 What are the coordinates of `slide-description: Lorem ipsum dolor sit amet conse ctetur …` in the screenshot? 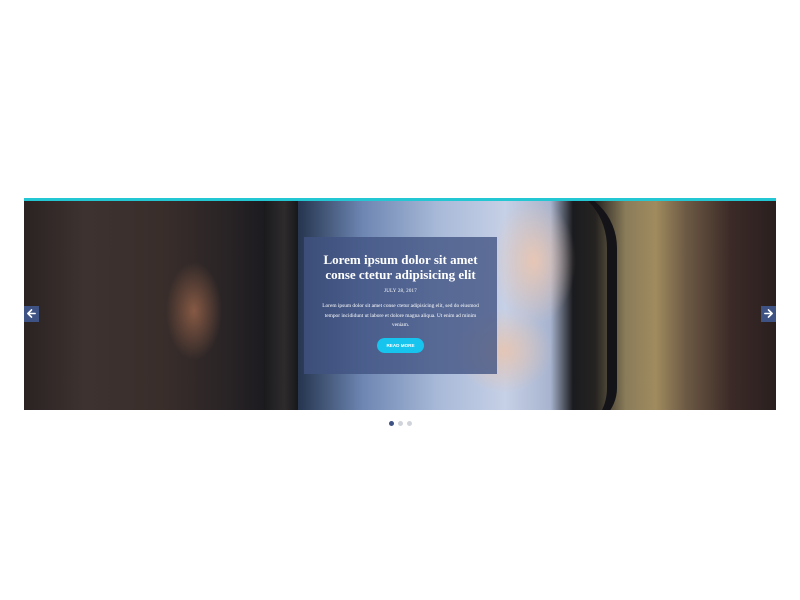 It's located at (400, 315).